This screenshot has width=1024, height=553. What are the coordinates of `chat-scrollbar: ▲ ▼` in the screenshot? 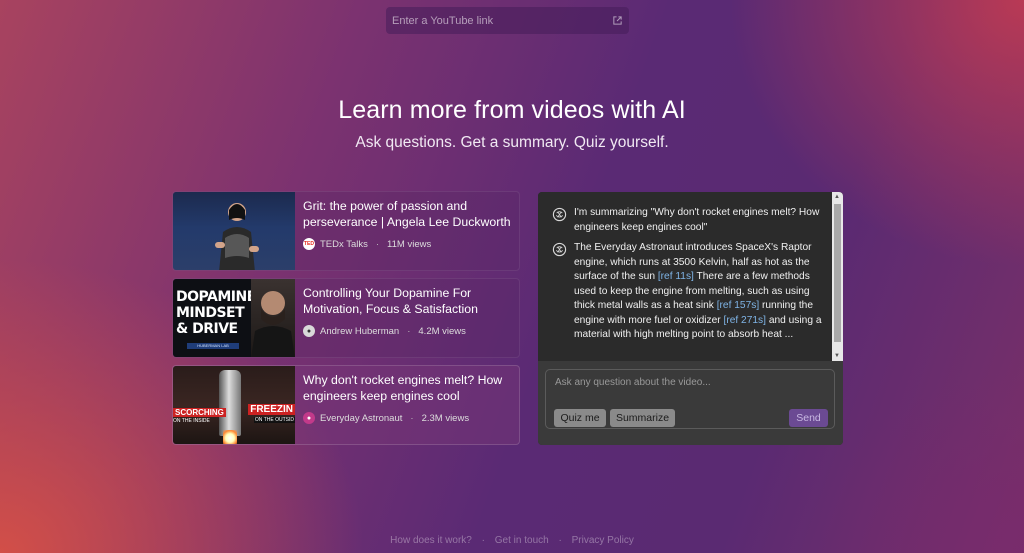 It's located at (837, 276).